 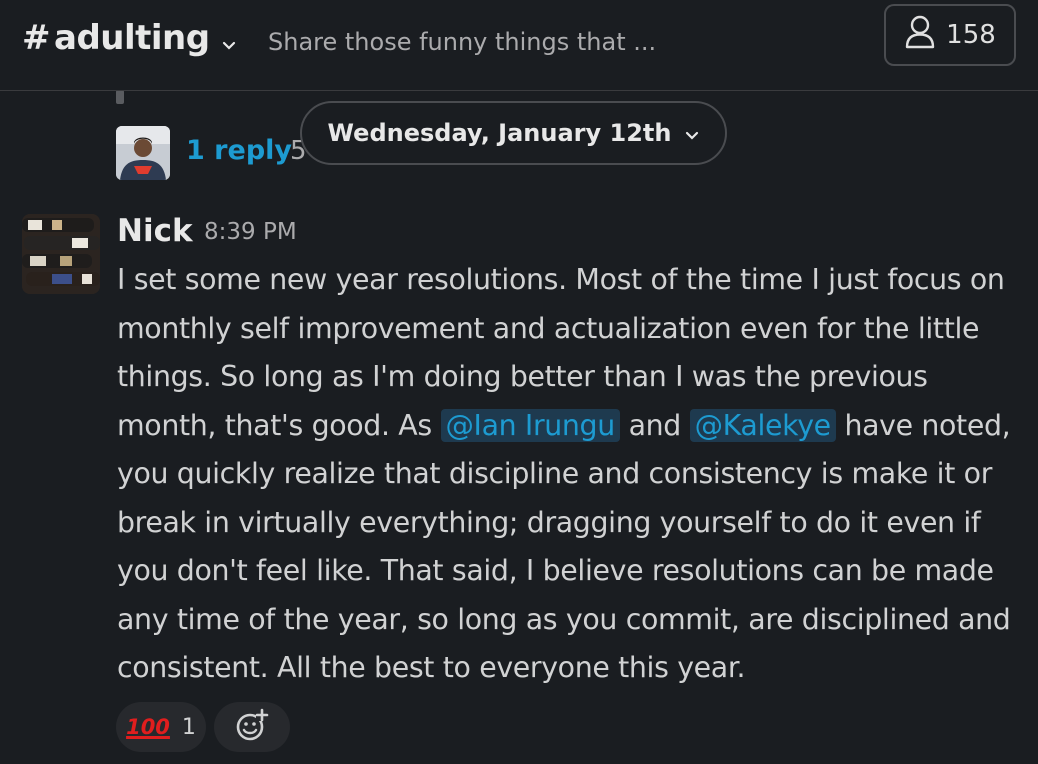 I want to click on members-button: 158, so click(x=950, y=35).